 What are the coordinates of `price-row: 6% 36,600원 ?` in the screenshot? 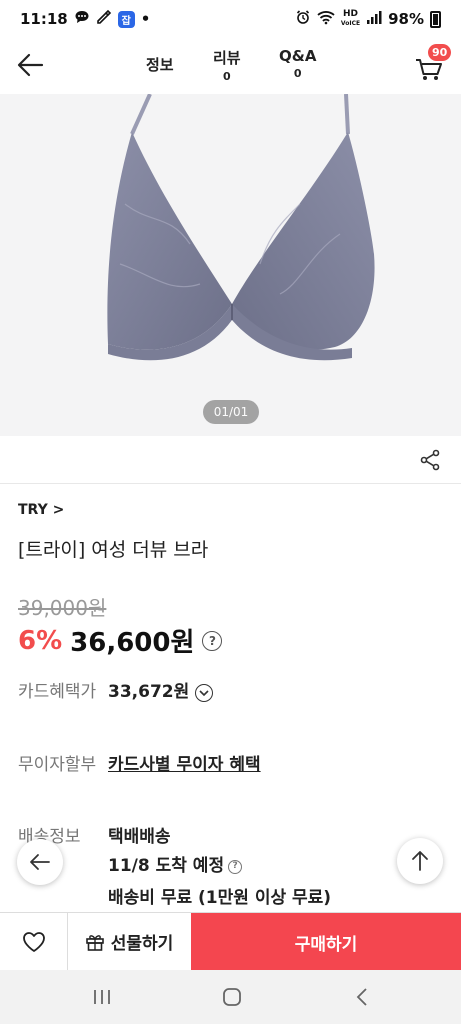 It's located at (120, 640).